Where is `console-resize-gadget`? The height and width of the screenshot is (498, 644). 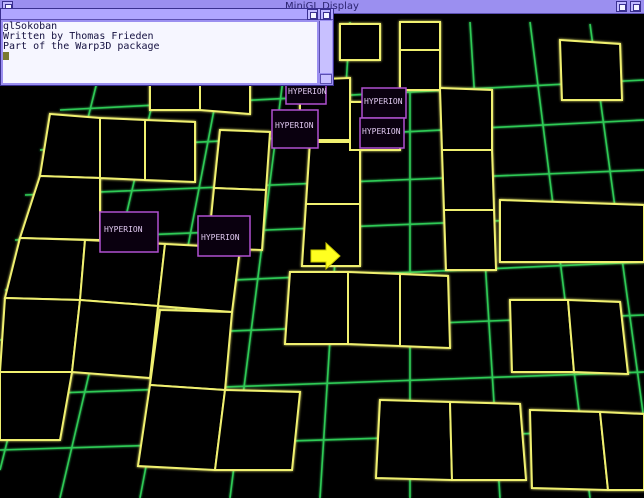
console-resize-gadget is located at coordinates (326, 79).